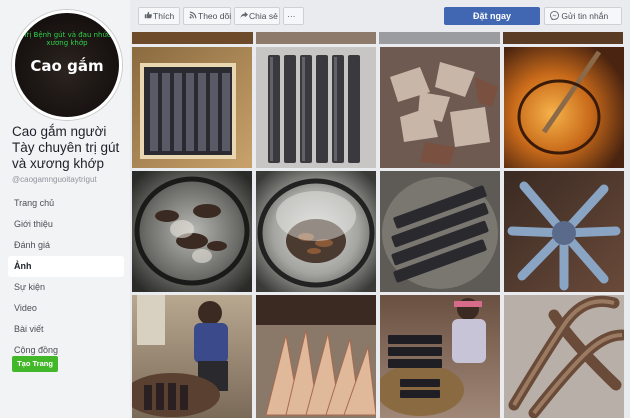  What do you see at coordinates (67, 39) in the screenshot?
I see `profile-overlay-text: Trị Bệnh gút và đau nhức xương khớp` at bounding box center [67, 39].